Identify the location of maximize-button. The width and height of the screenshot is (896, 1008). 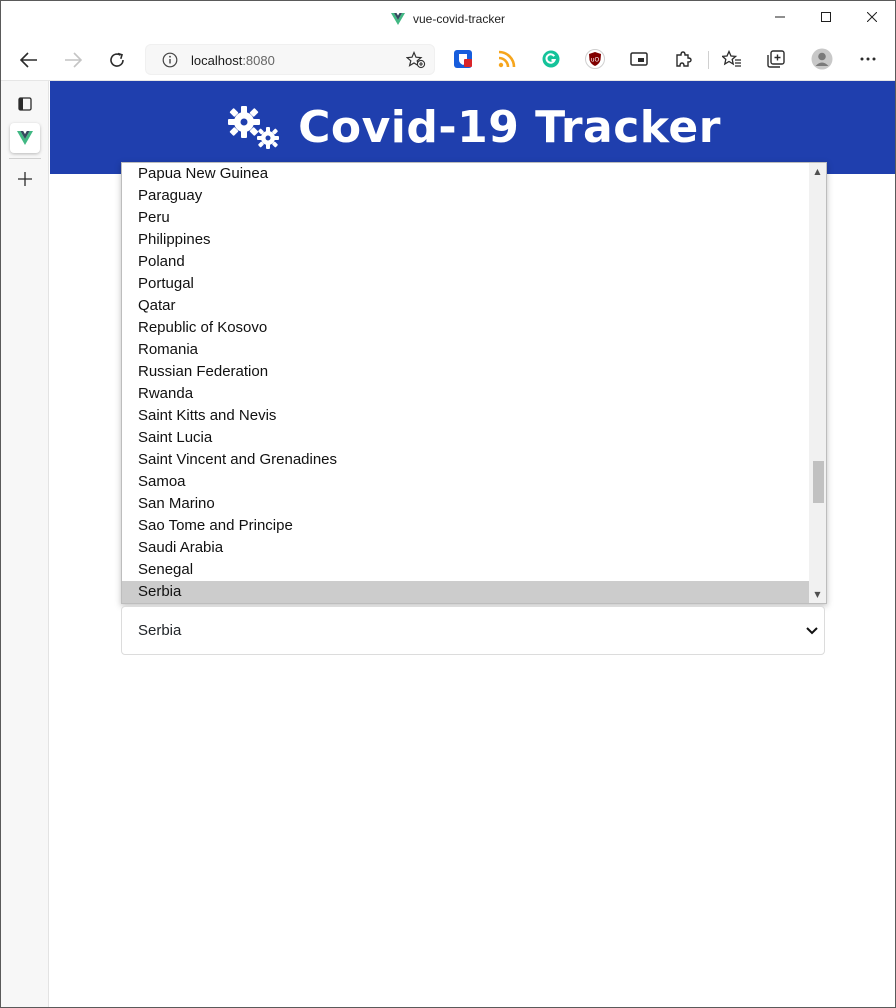
(826, 17).